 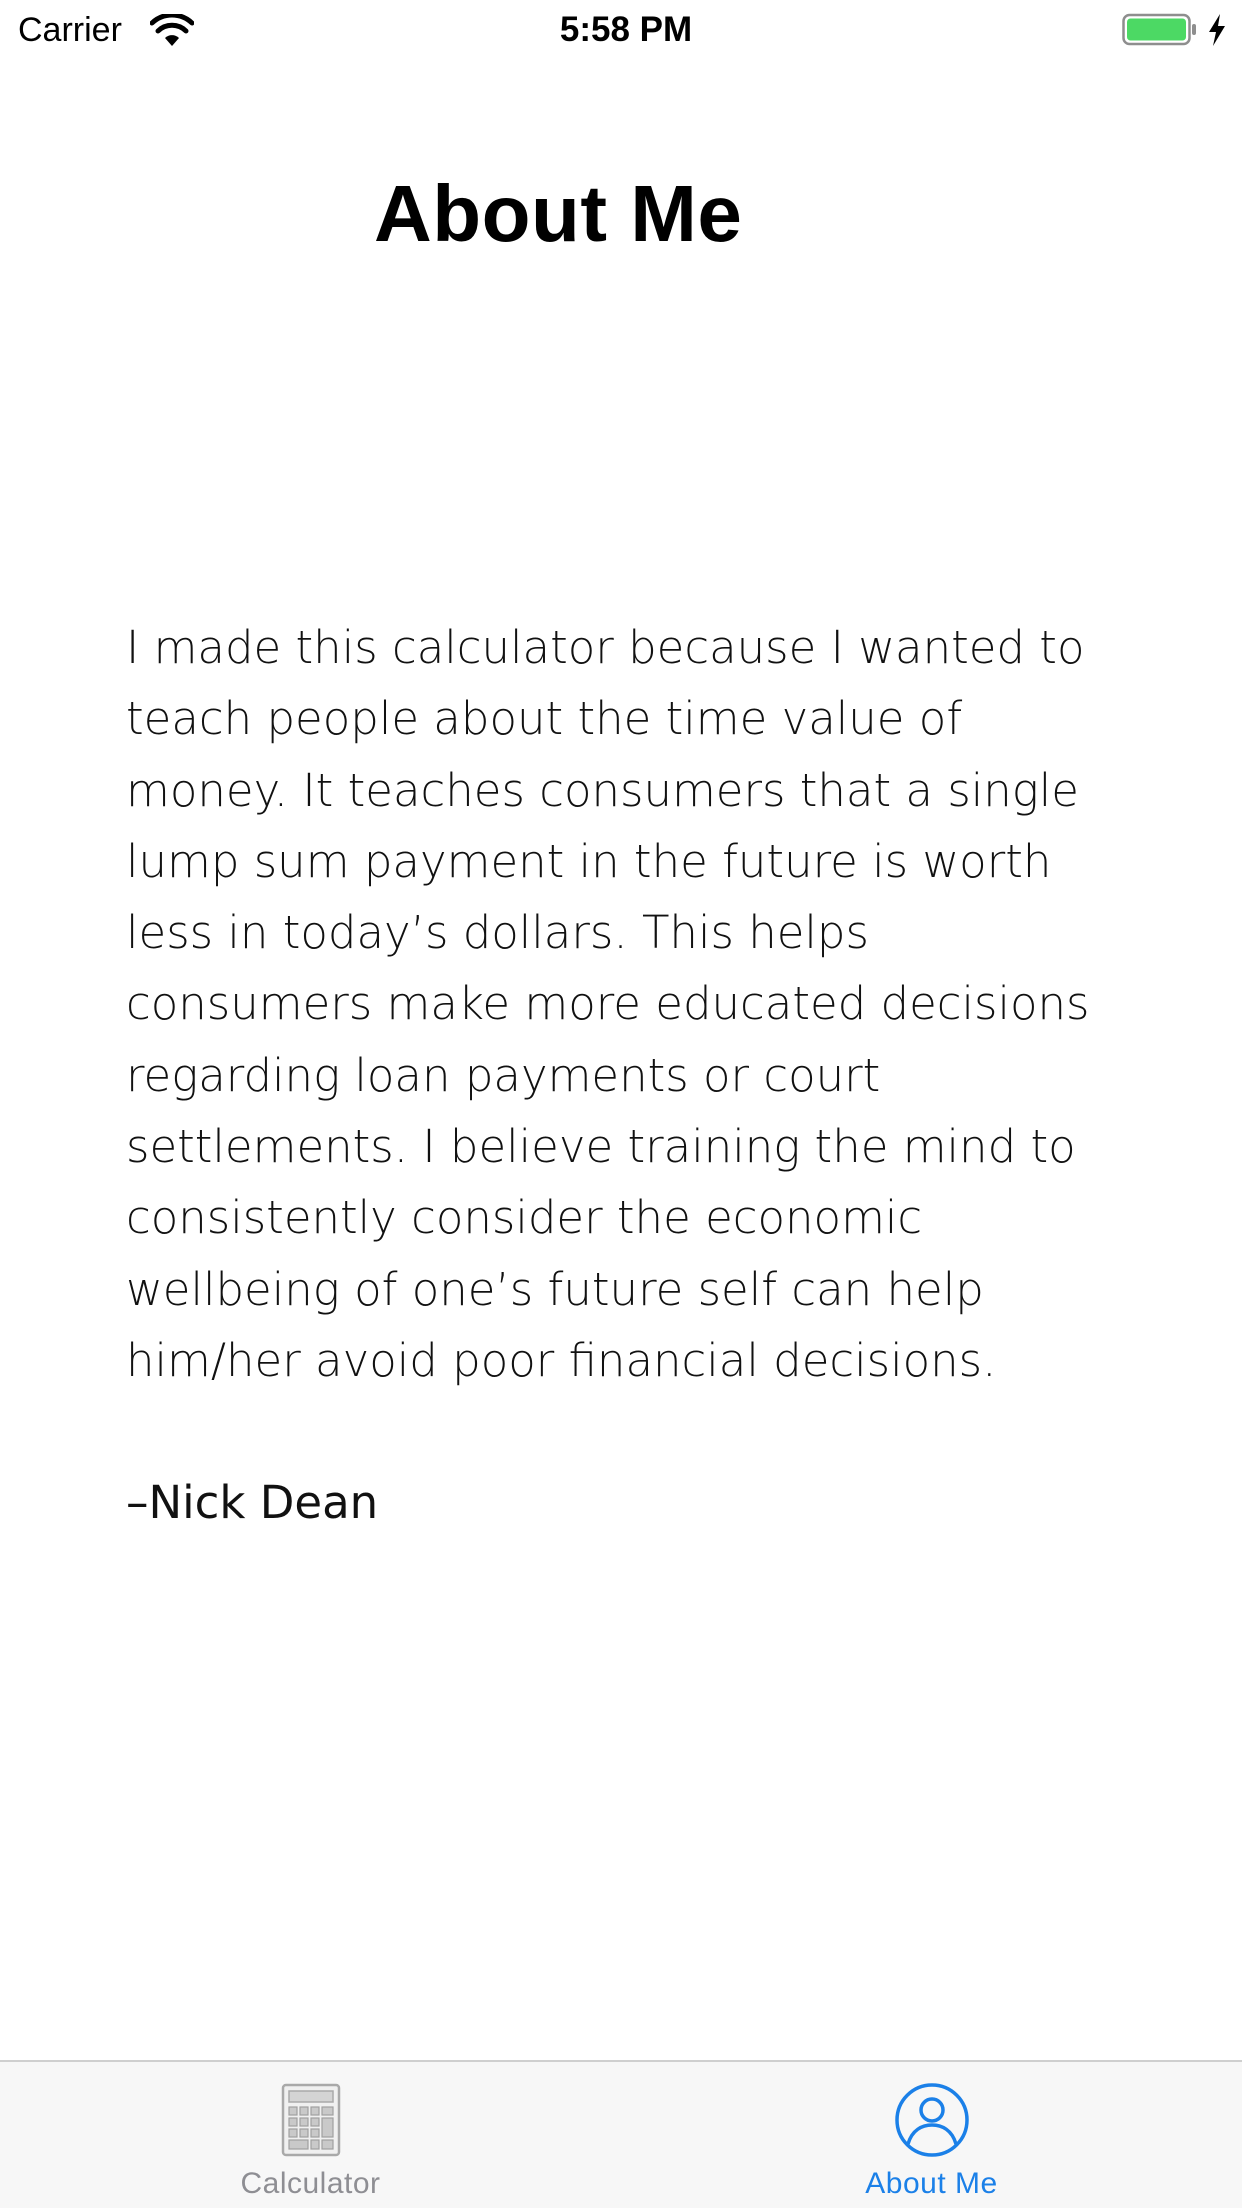 I want to click on battery-icon, so click(x=1159, y=29).